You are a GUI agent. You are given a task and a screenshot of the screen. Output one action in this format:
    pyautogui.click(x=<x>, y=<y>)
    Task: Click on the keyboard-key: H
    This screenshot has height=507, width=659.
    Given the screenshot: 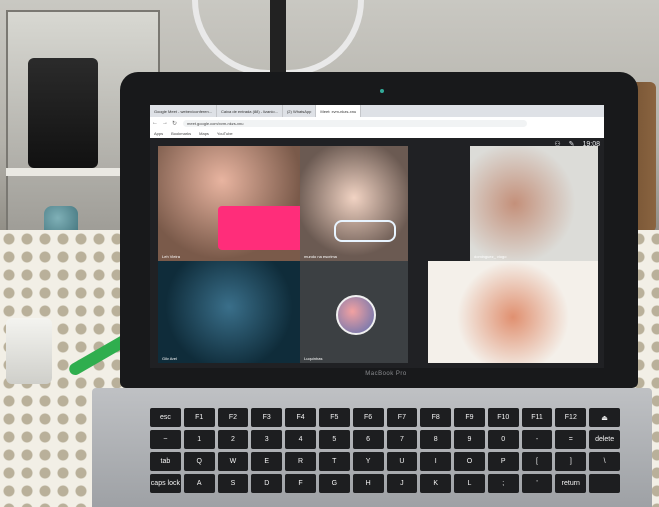 What is the action you would take?
    pyautogui.click(x=368, y=483)
    